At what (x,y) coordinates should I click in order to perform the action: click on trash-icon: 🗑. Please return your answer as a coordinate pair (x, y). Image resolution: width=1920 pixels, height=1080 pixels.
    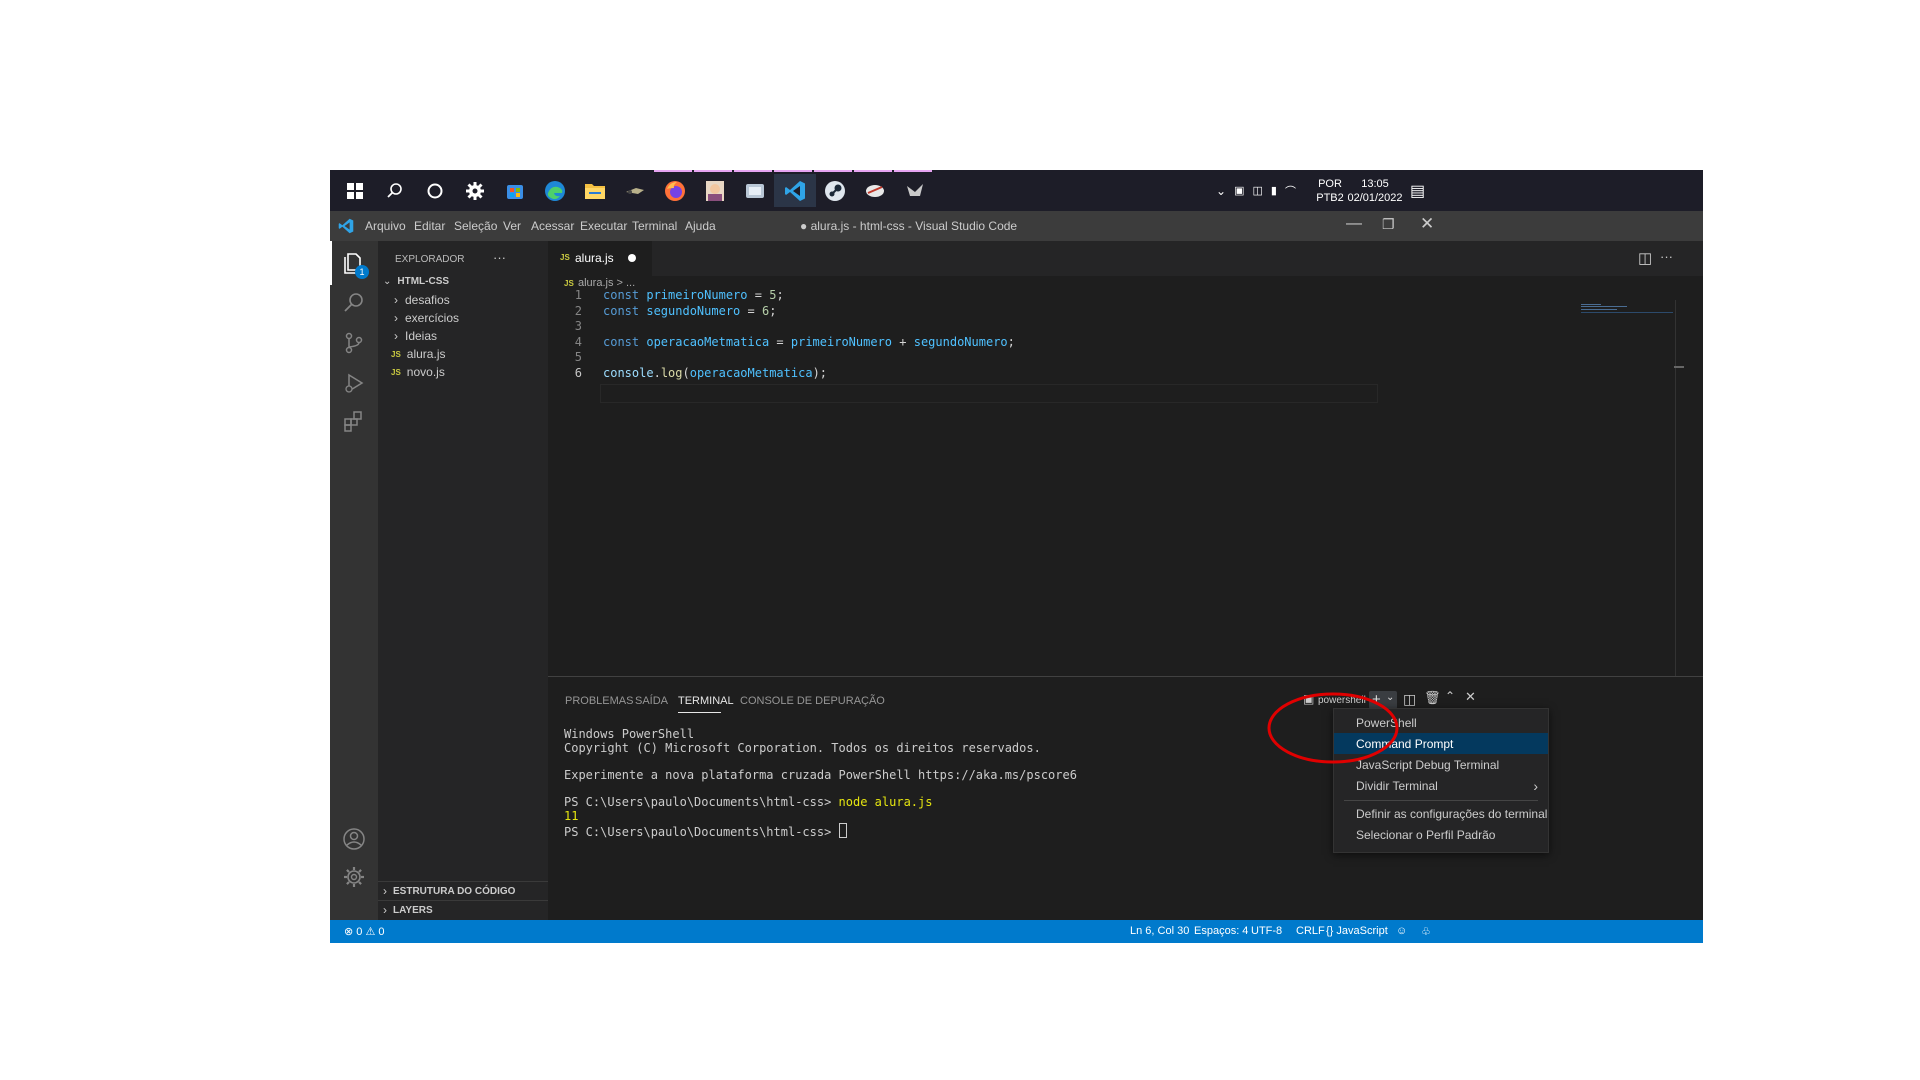
    Looking at the image, I should click on (1432, 698).